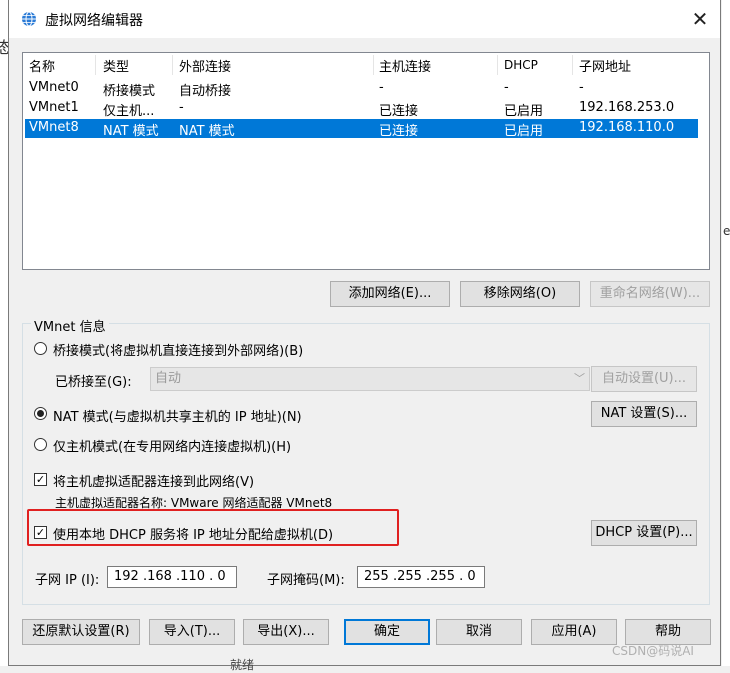 The image size is (730, 673). What do you see at coordinates (627, 107) in the screenshot?
I see `cell-subnet: 192.168.253.0` at bounding box center [627, 107].